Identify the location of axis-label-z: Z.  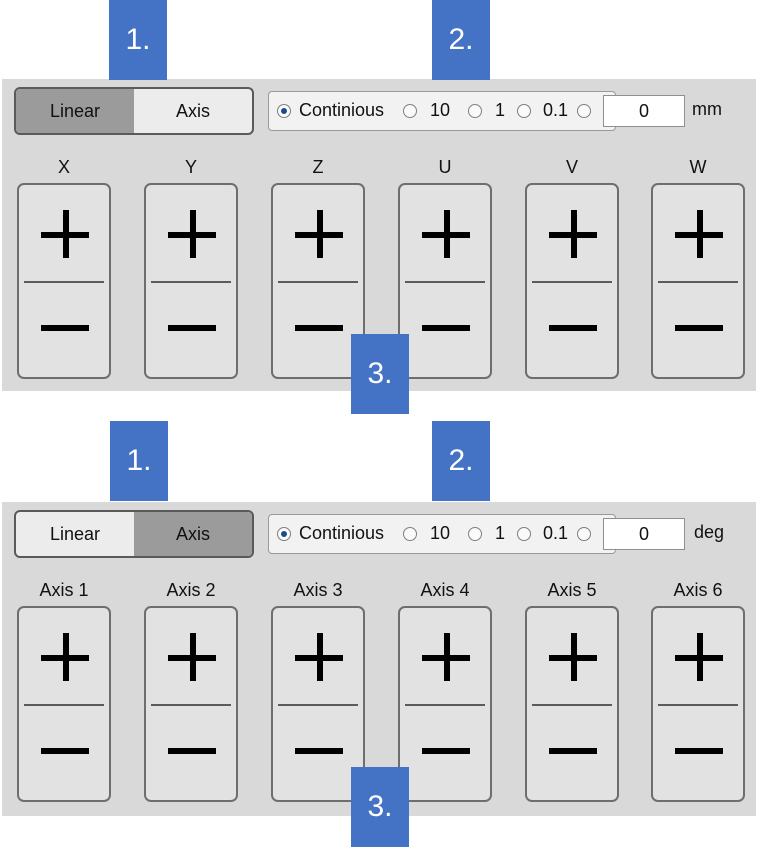
(318, 167).